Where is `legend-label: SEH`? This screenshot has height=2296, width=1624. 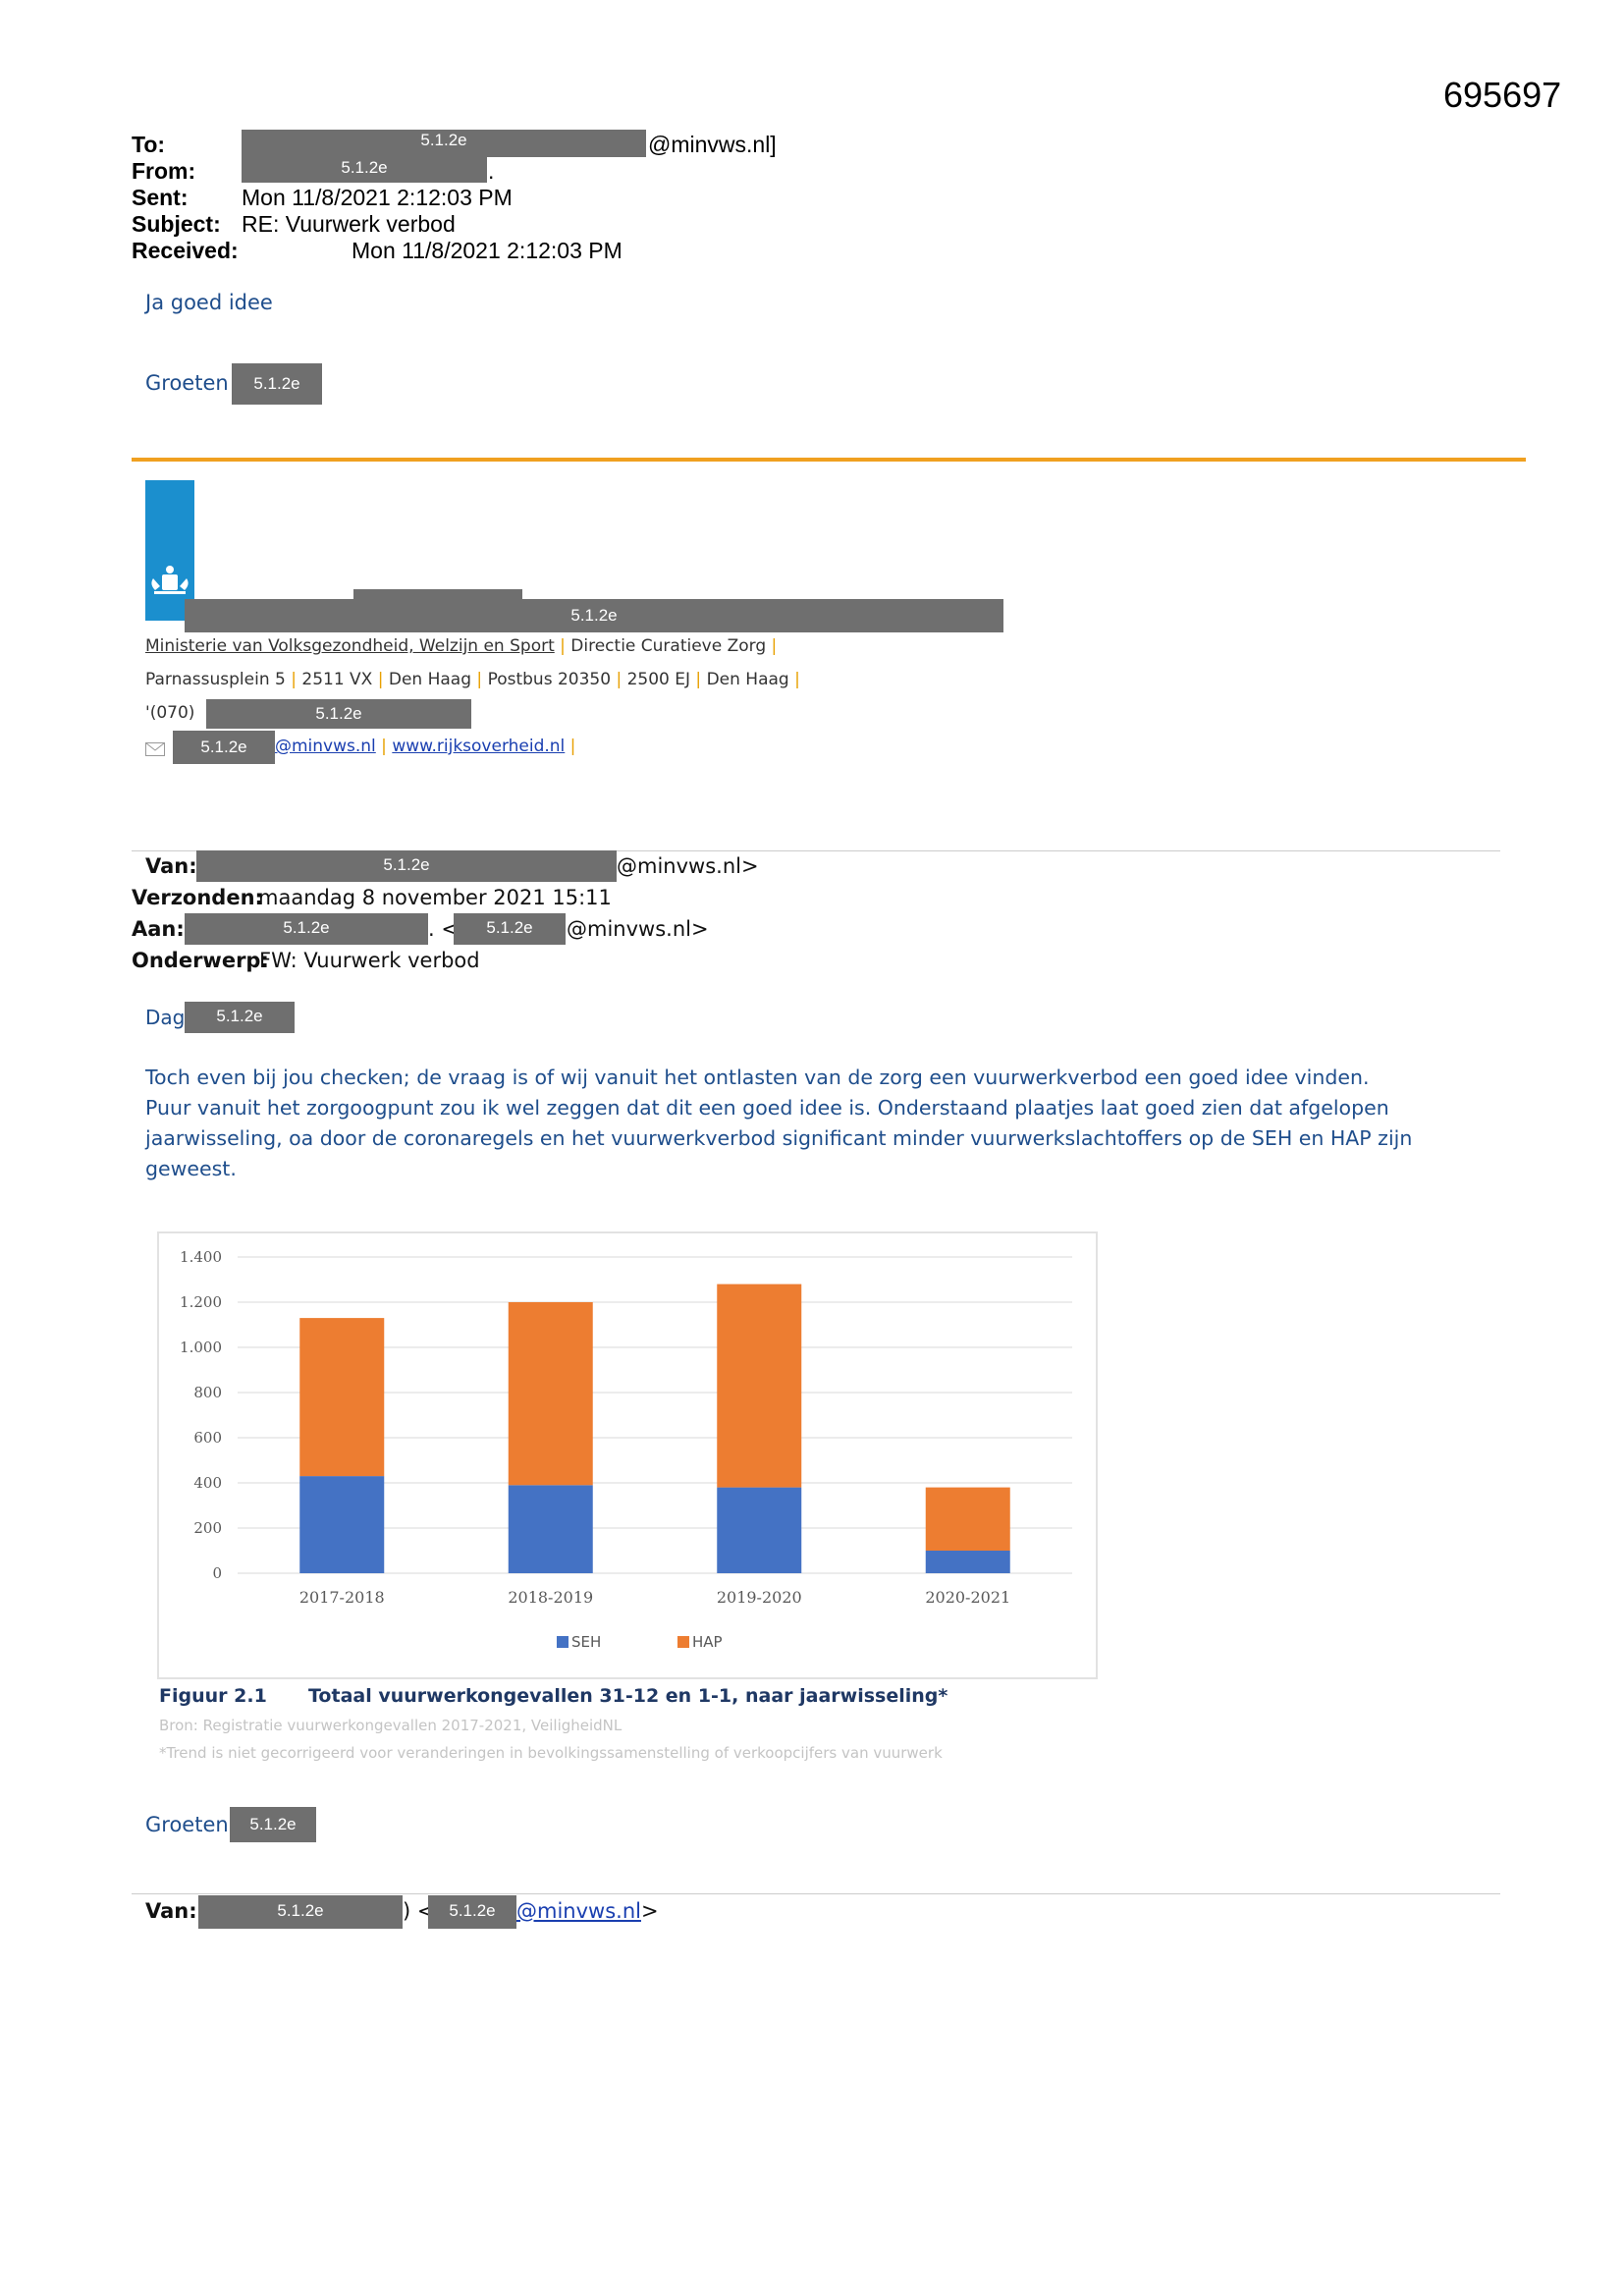 legend-label: SEH is located at coordinates (586, 1642).